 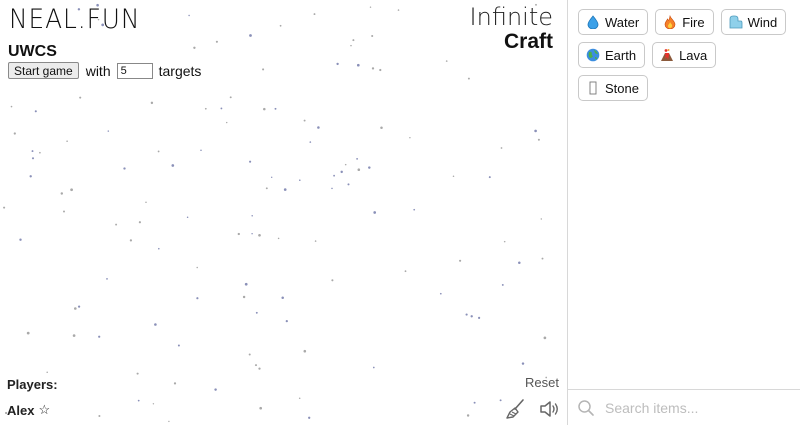 What do you see at coordinates (74, 19) in the screenshot?
I see `neal-fun-logo: NEAL.FUN` at bounding box center [74, 19].